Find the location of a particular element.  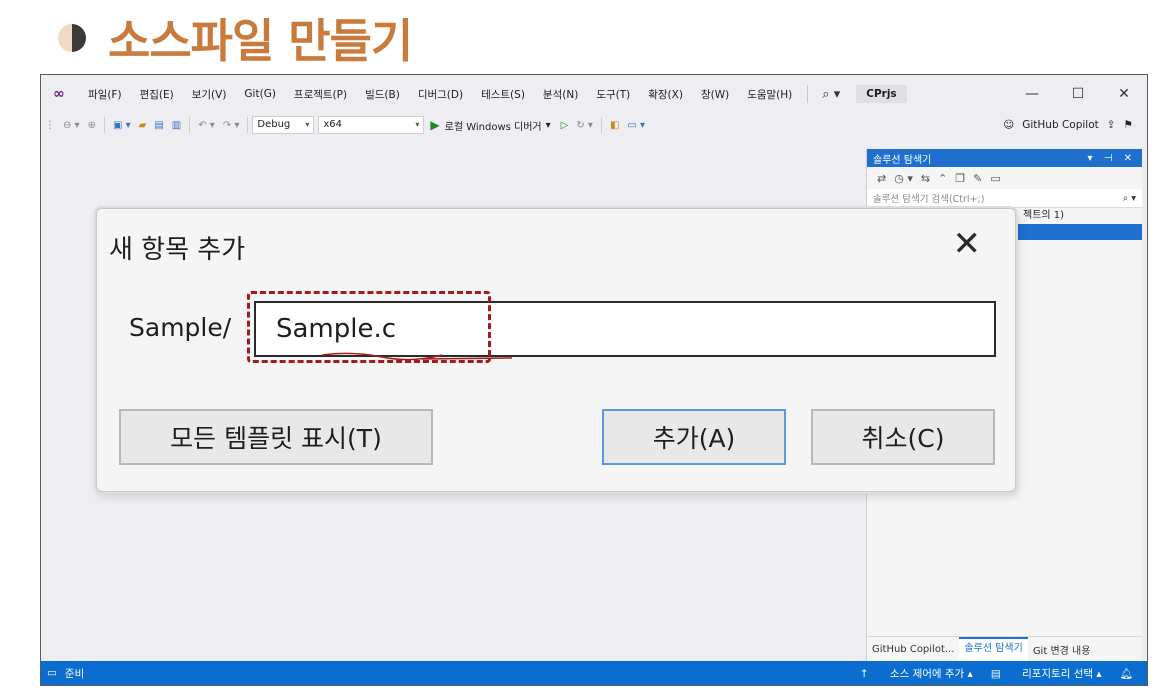

slide-title: 소스파일 만들기 is located at coordinates (260, 41).